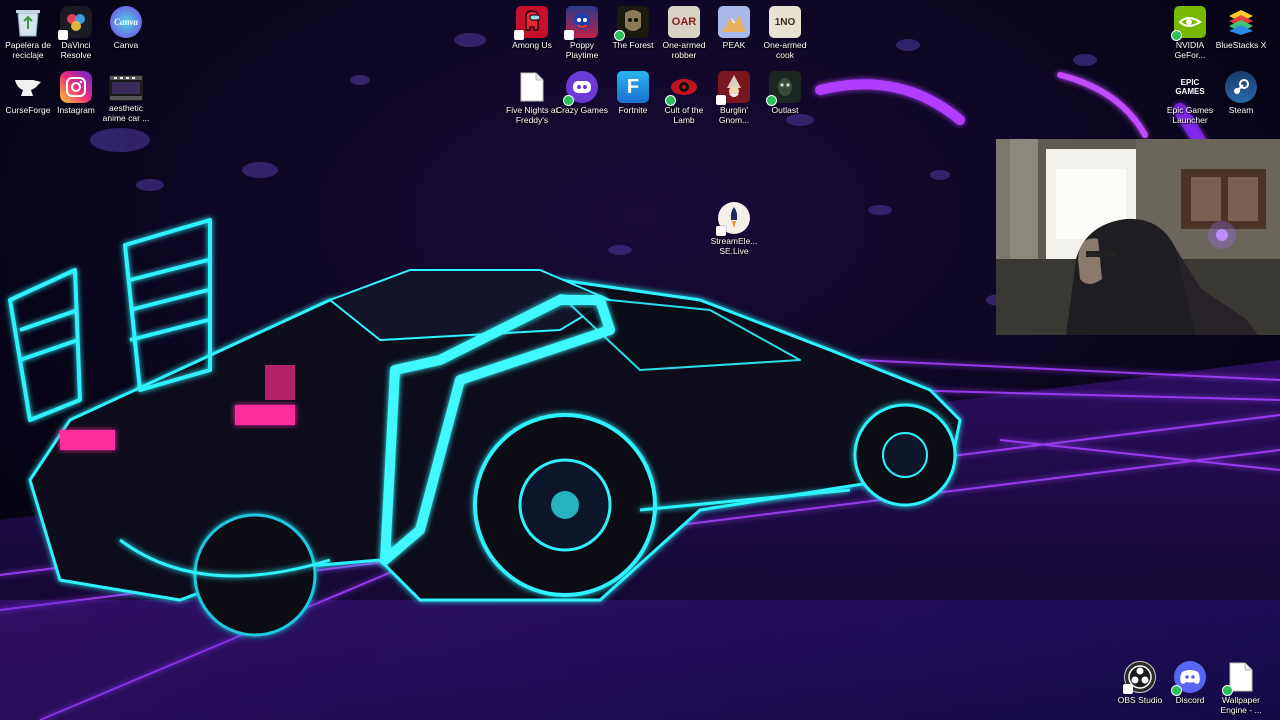 The height and width of the screenshot is (720, 1280). Describe the element at coordinates (76, 110) in the screenshot. I see `icon-label: Instagram` at that location.